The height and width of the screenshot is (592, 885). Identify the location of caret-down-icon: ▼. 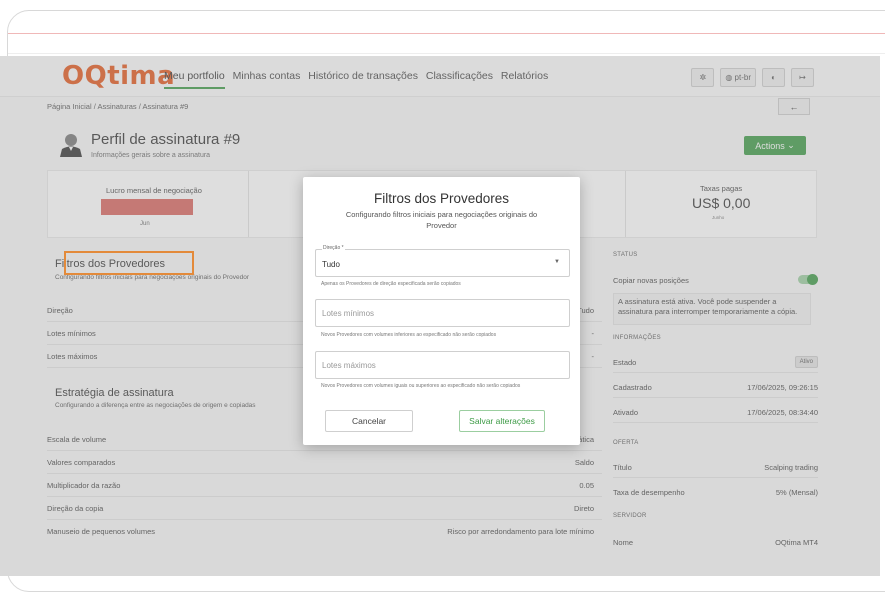
(557, 262).